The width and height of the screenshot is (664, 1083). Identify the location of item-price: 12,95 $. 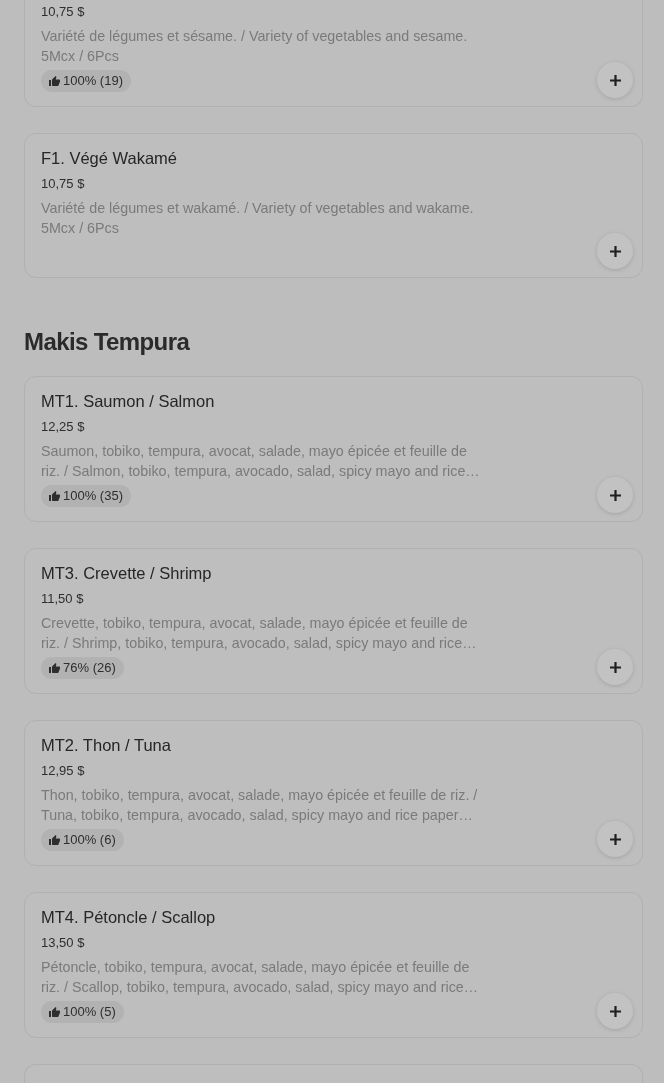
(63, 771).